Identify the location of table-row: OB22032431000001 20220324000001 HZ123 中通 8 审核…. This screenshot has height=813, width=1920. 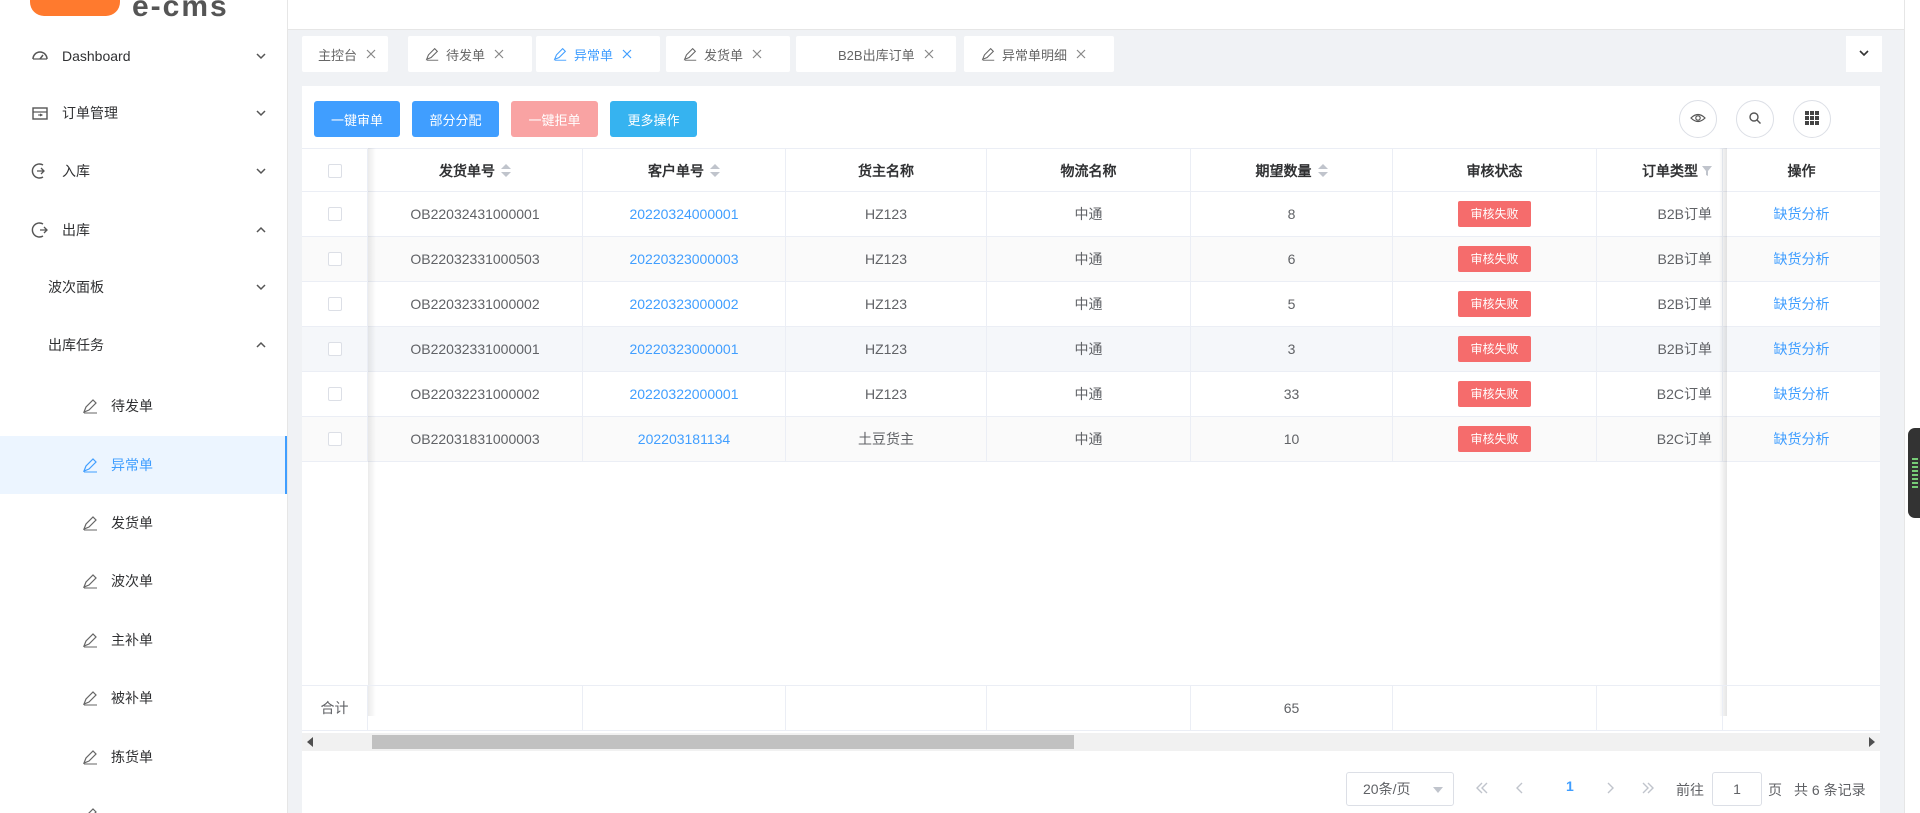
(1091, 214).